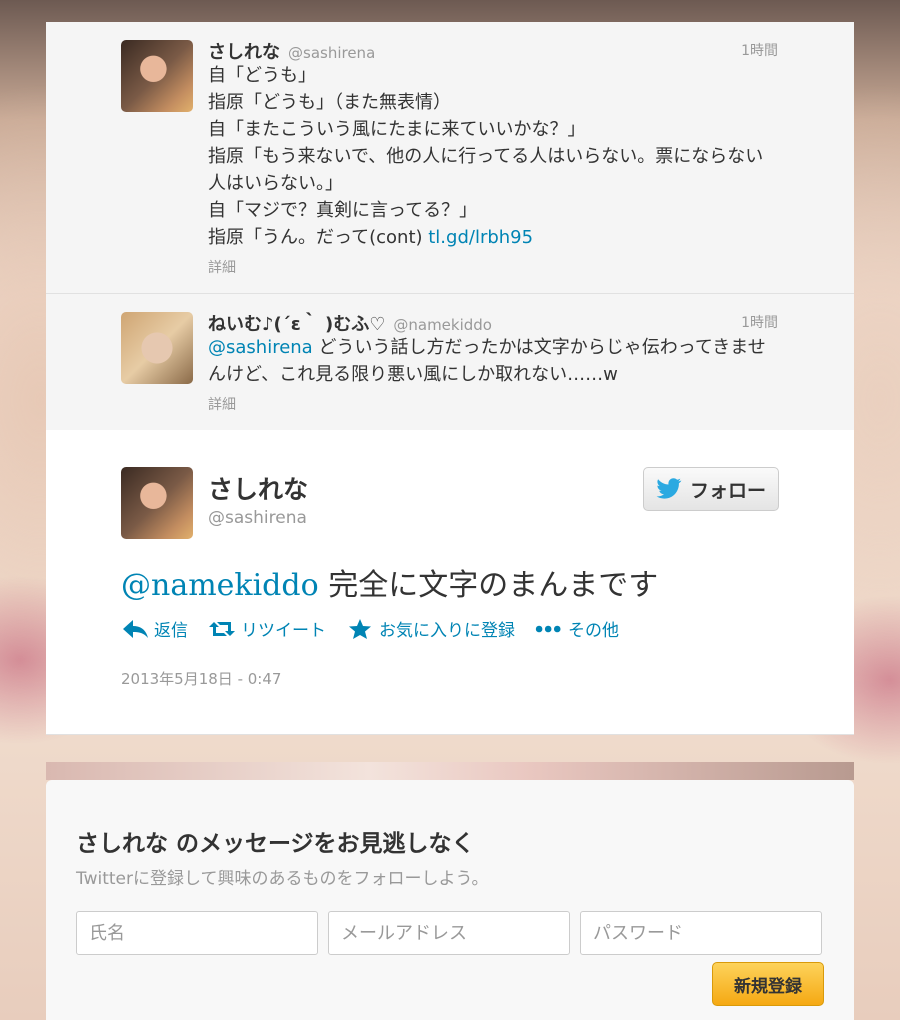 The image size is (900, 1020). What do you see at coordinates (442, 325) in the screenshot?
I see `tweet-screenname: @namekiddo` at bounding box center [442, 325].